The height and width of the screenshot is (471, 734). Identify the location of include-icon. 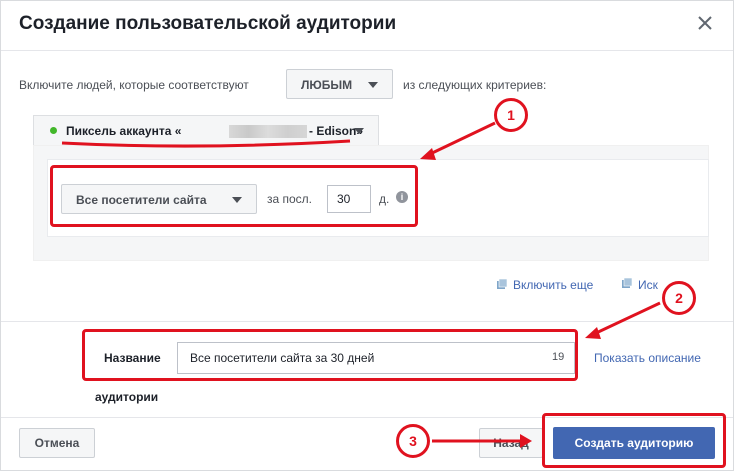
(502, 283).